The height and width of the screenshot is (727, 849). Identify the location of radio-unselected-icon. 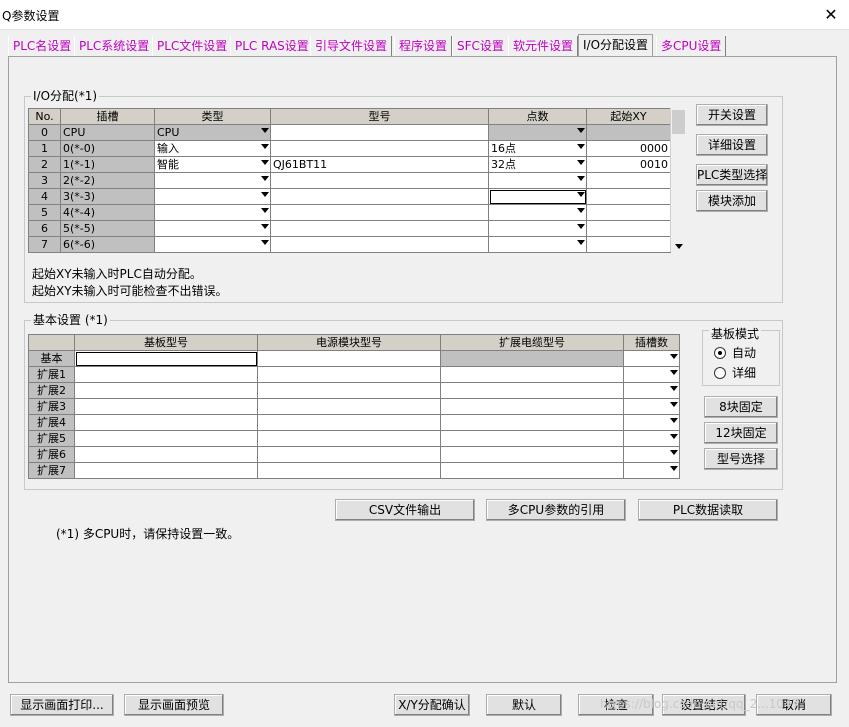
(720, 372).